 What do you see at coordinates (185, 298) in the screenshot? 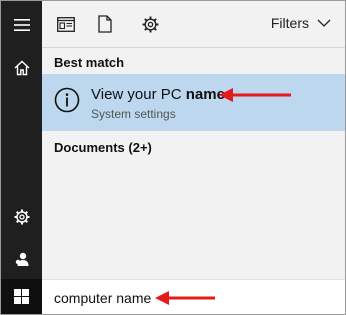
I see `annotation-arrow-search` at bounding box center [185, 298].